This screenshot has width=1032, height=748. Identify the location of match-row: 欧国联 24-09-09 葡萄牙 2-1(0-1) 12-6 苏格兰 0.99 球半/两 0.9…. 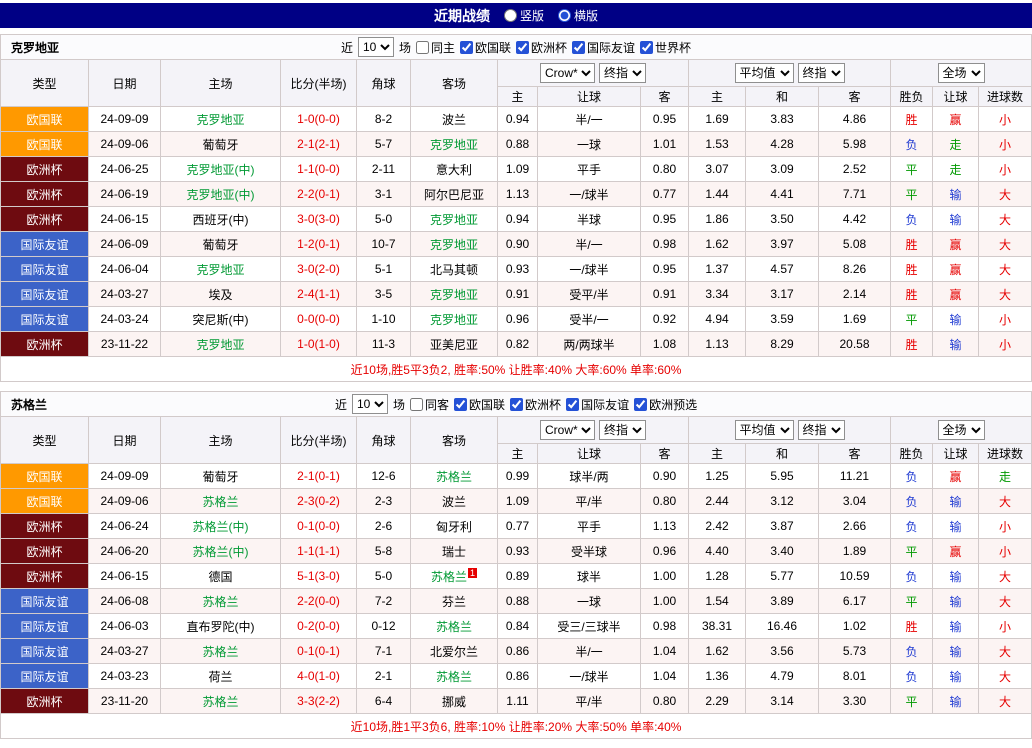
(516, 476).